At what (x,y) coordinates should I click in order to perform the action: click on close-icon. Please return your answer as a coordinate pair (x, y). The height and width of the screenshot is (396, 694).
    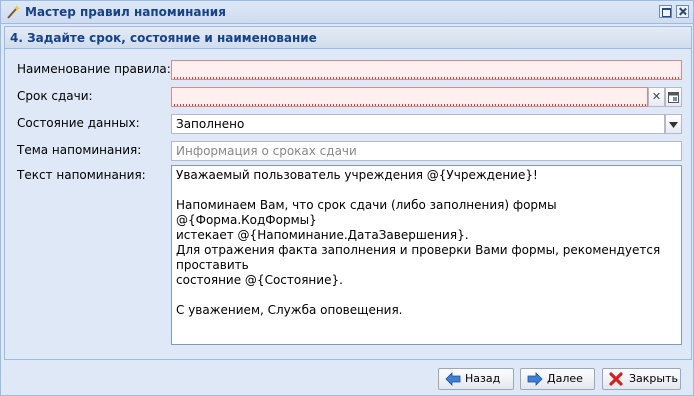
    Looking at the image, I should click on (682, 11).